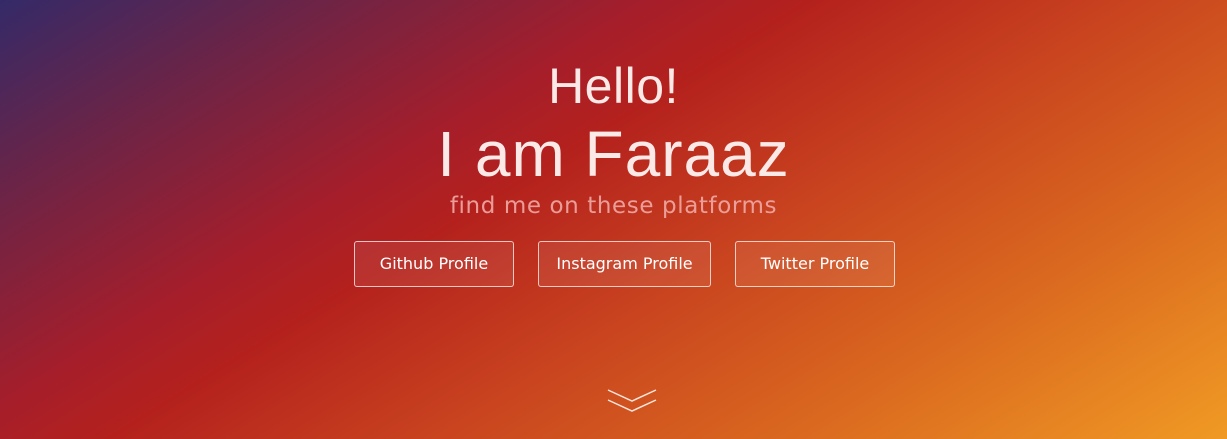  I want to click on github-profile-button: Github Profile, so click(434, 264).